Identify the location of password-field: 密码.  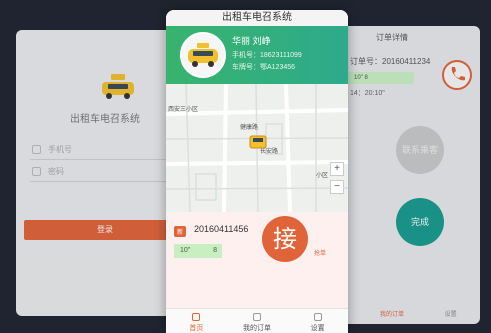
(105, 172).